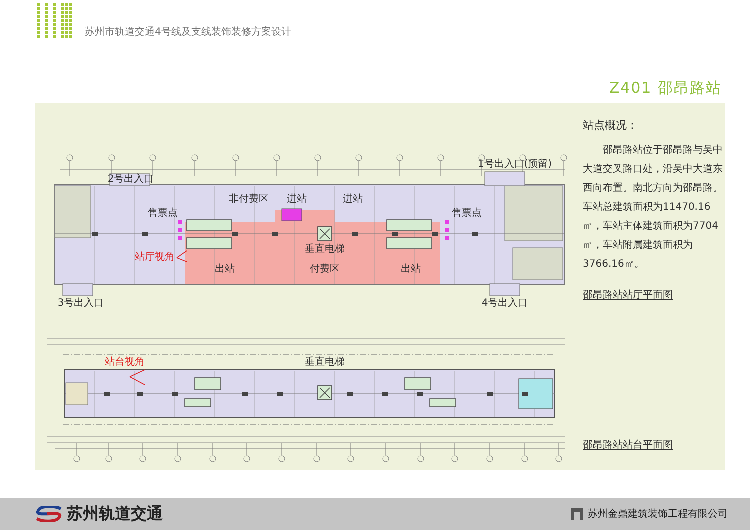 The image size is (750, 530). Describe the element at coordinates (577, 514) in the screenshot. I see `building-logo-icon` at that location.